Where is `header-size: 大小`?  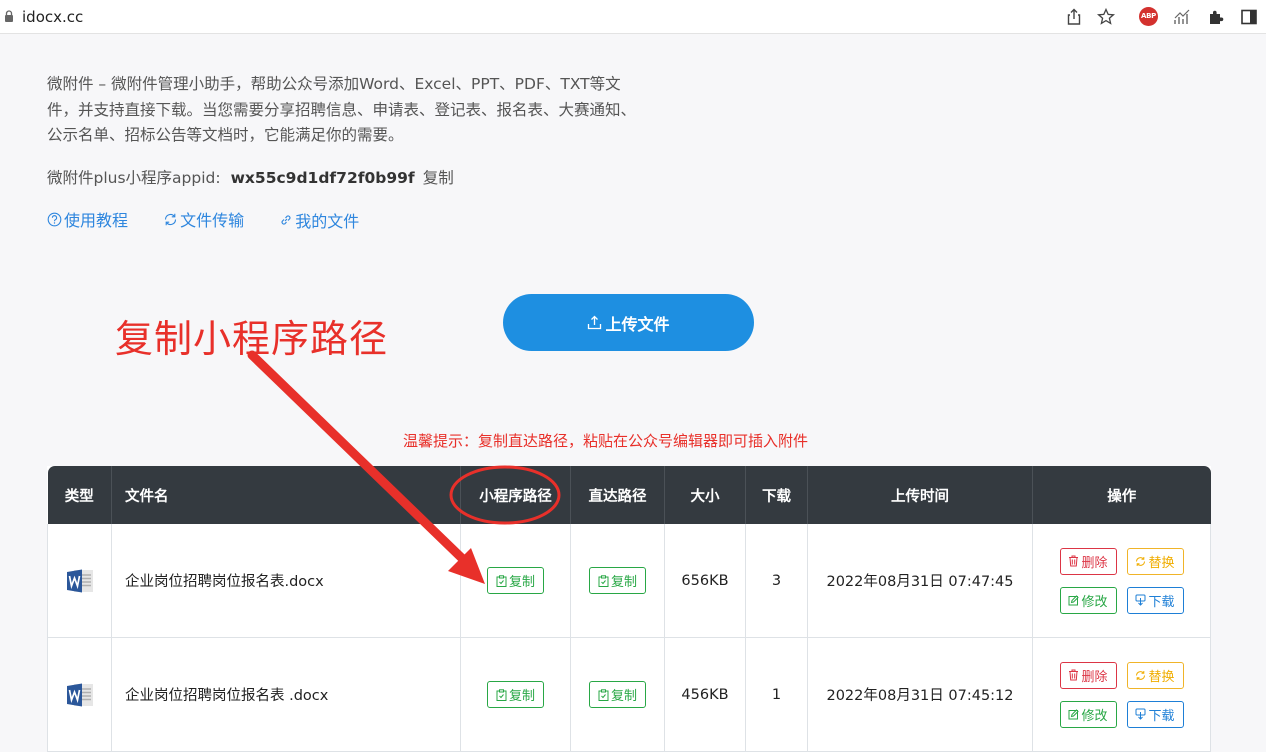 header-size: 大小 is located at coordinates (705, 495).